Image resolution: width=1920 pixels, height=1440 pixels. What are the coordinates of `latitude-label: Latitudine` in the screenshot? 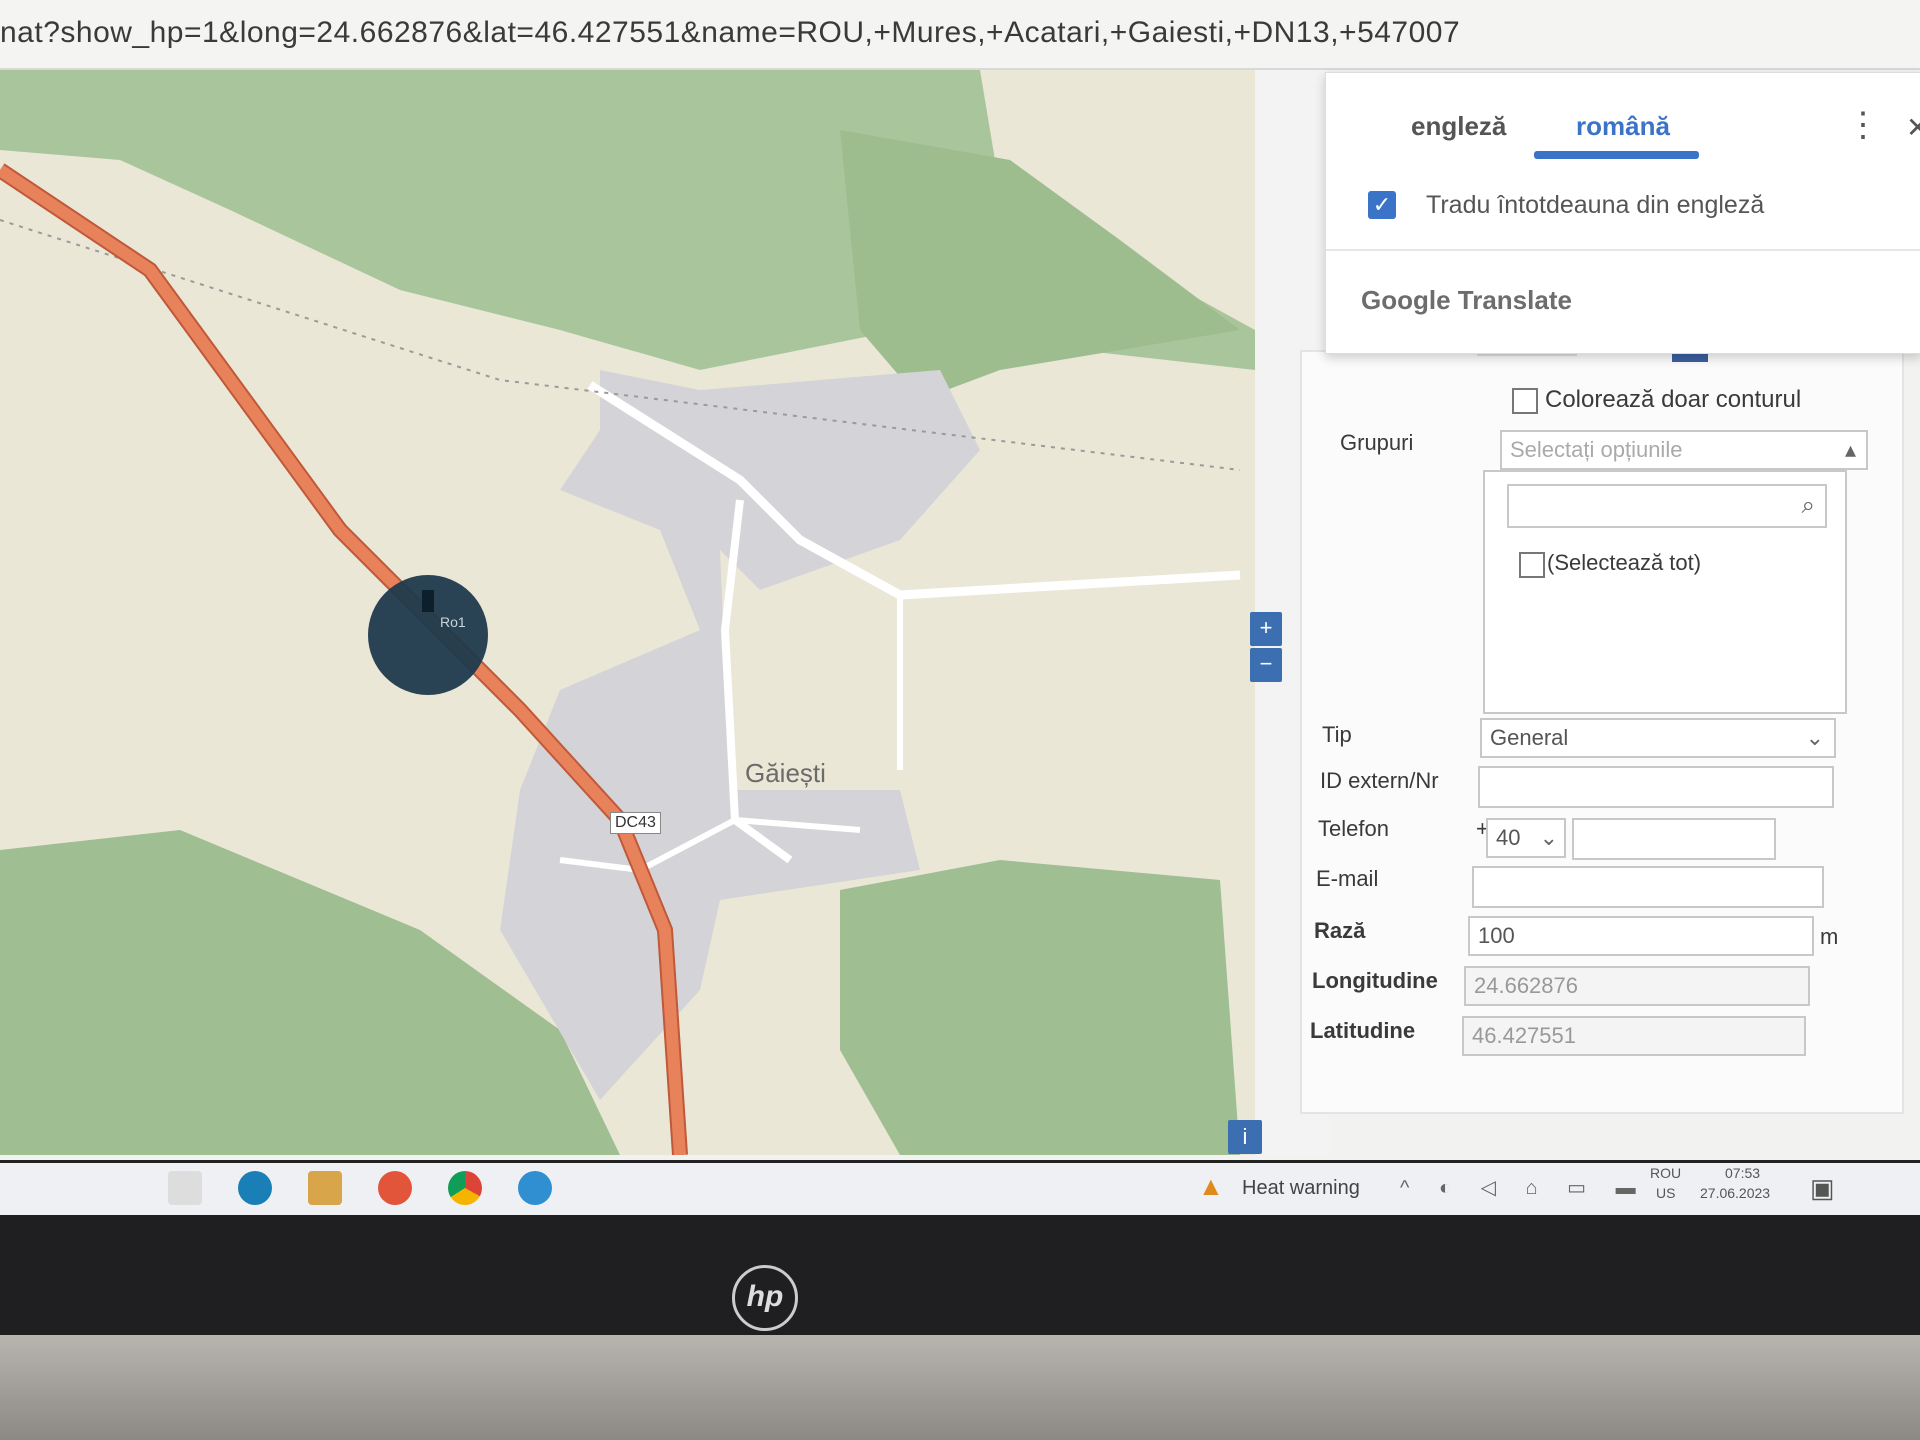 It's located at (1363, 1030).